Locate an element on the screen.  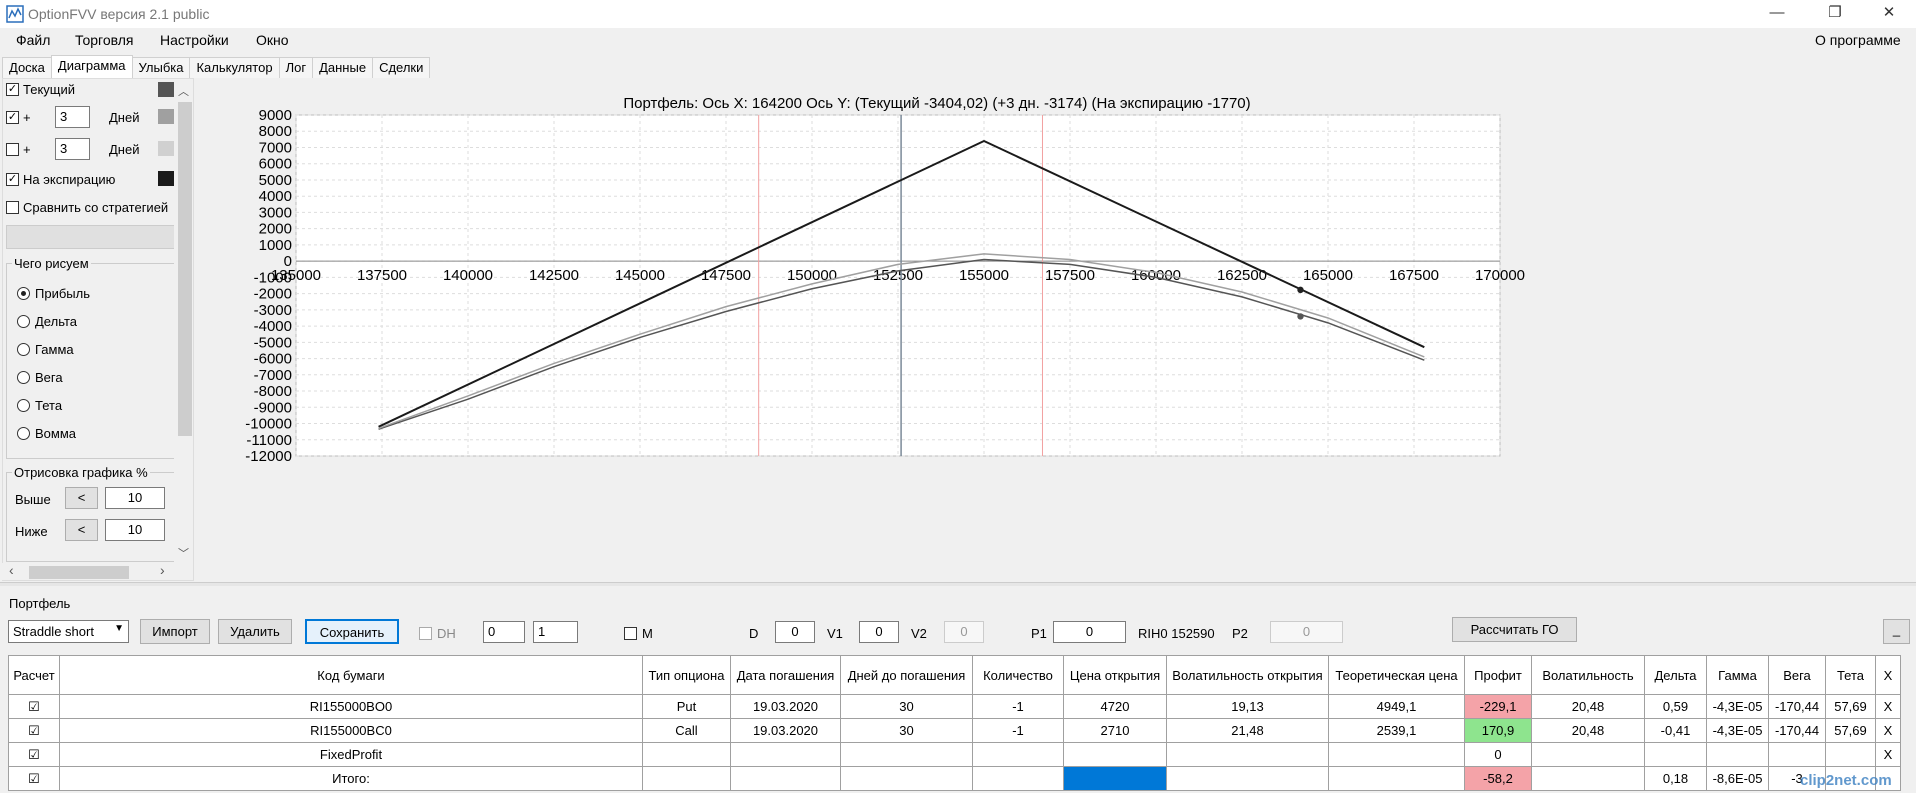
col-header: Дней до погашения is located at coordinates (906, 675).